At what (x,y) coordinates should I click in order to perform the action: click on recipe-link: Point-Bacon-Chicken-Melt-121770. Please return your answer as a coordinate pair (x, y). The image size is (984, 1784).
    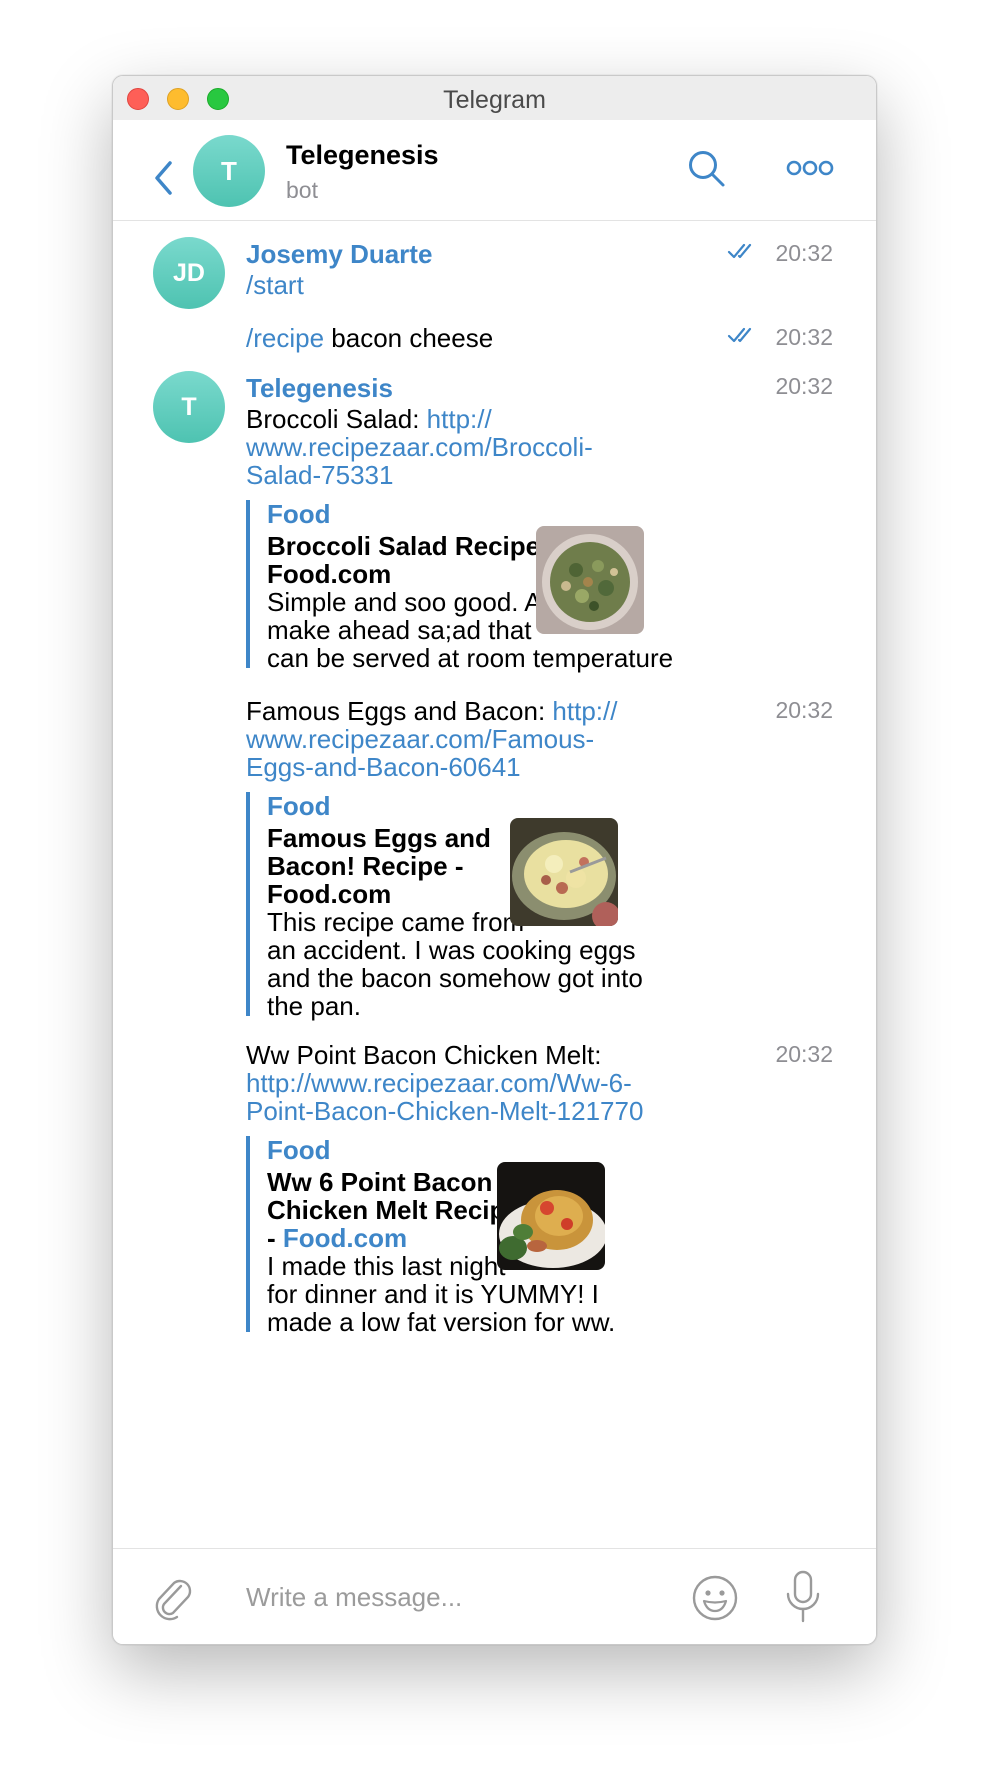
    Looking at the image, I should click on (444, 1111).